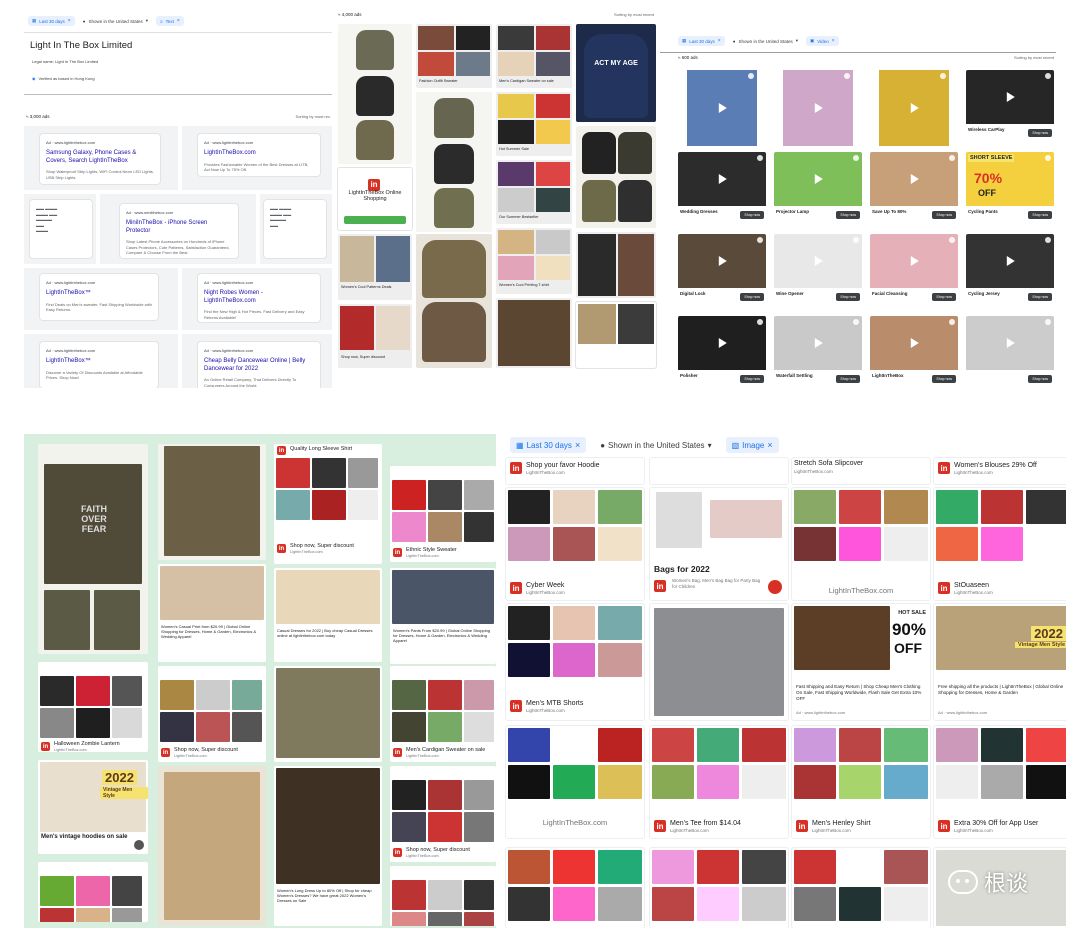  I want to click on video-ad-tile: Facial Cleansing Shop now, so click(914, 272).